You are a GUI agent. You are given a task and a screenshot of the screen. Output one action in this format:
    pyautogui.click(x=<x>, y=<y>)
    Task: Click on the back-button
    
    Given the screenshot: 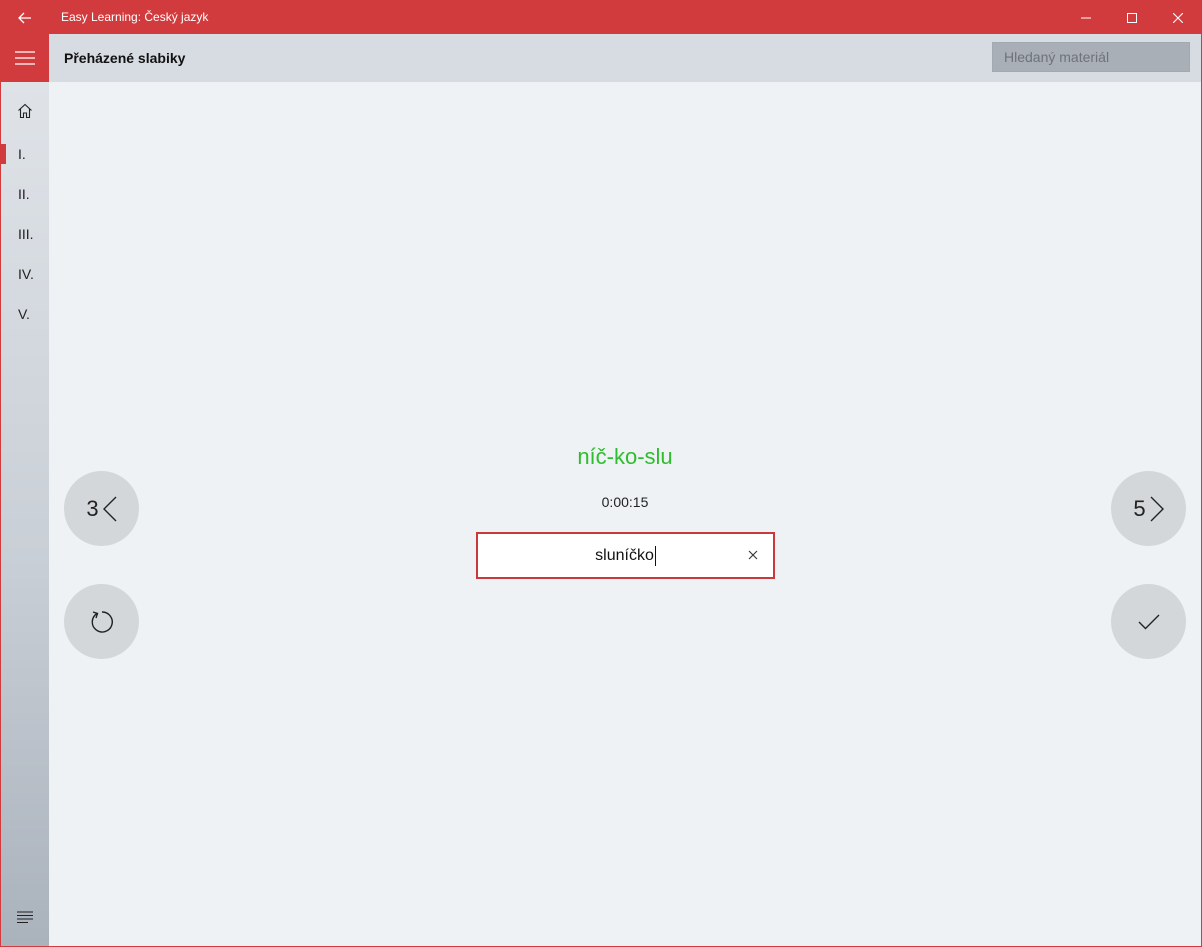 What is the action you would take?
    pyautogui.click(x=25, y=17)
    